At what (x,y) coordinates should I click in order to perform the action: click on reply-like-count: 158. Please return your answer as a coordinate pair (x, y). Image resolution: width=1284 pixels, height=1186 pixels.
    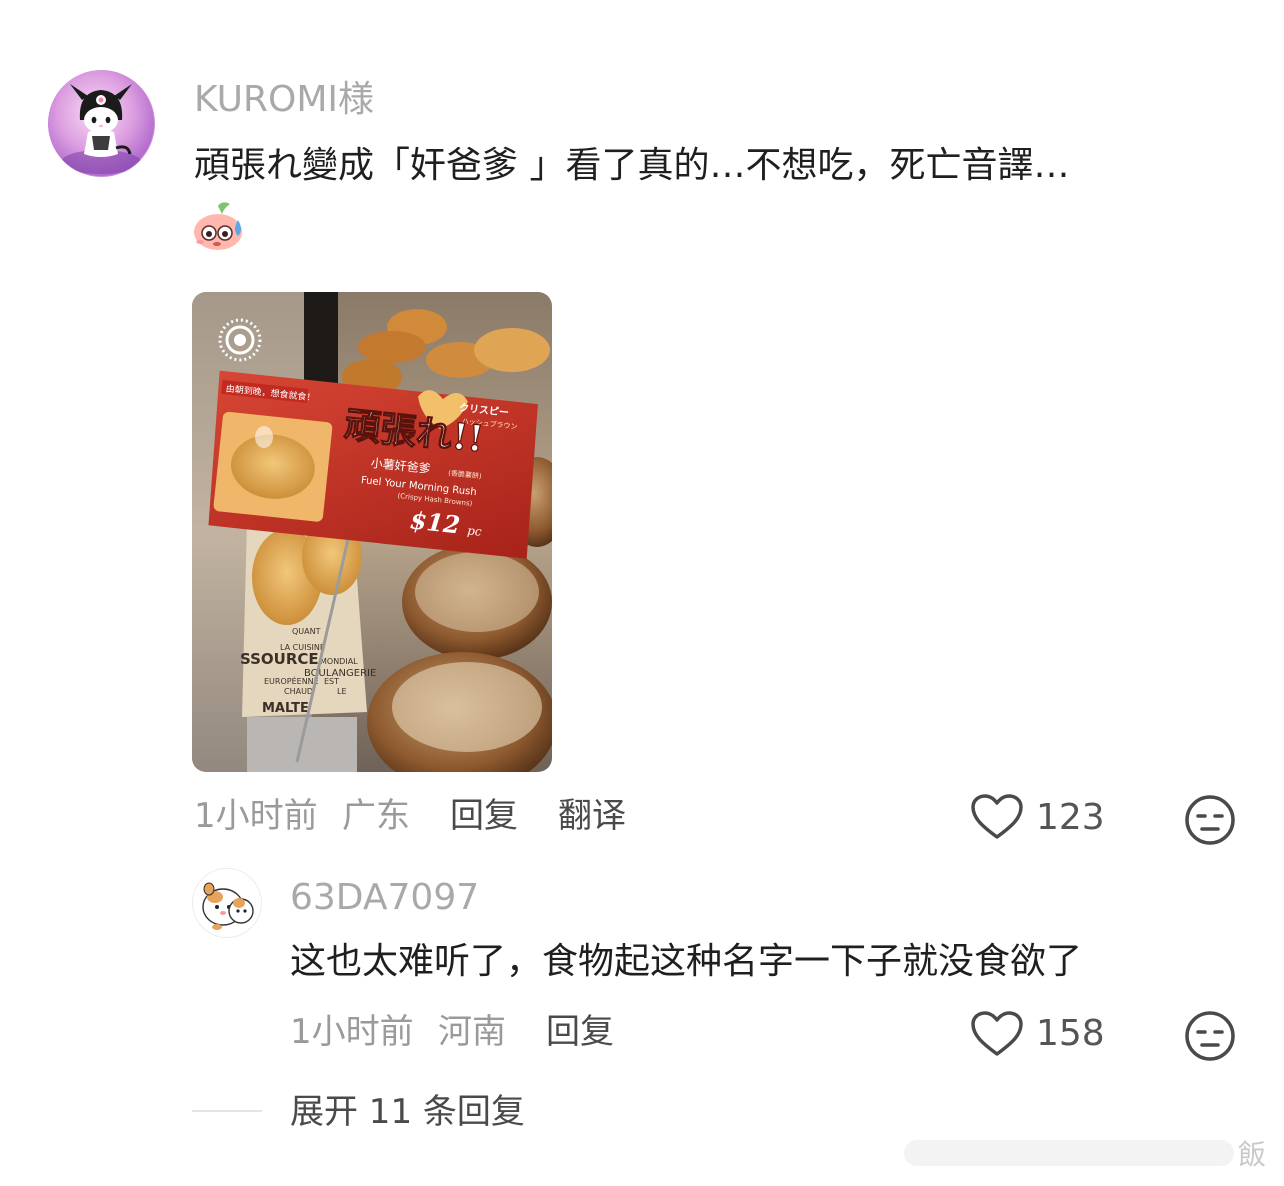
    Looking at the image, I should click on (1070, 1033).